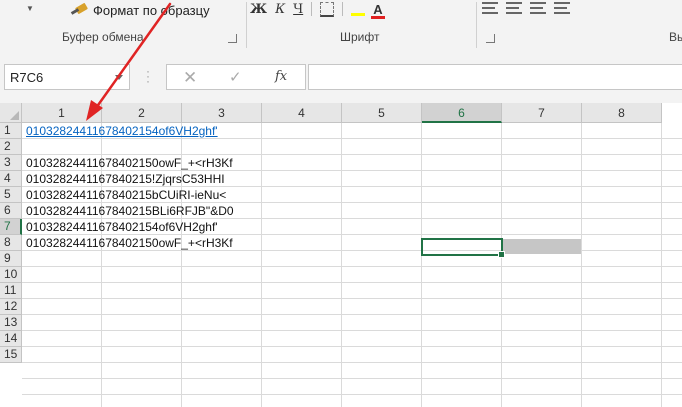 This screenshot has height=407, width=682. Describe the element at coordinates (190, 78) in the screenshot. I see `cancel-icon: ✕` at that location.